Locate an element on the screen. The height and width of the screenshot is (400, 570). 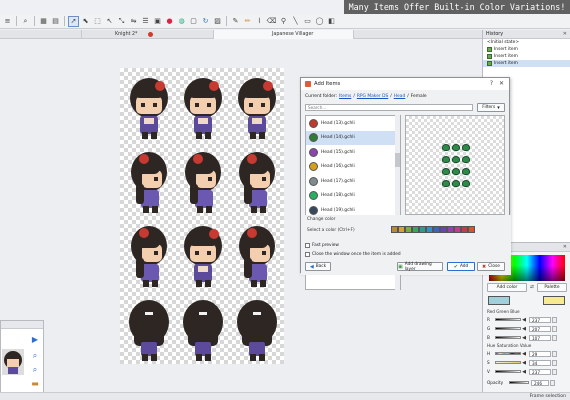
primary-color-chip is located at coordinates (499, 300).